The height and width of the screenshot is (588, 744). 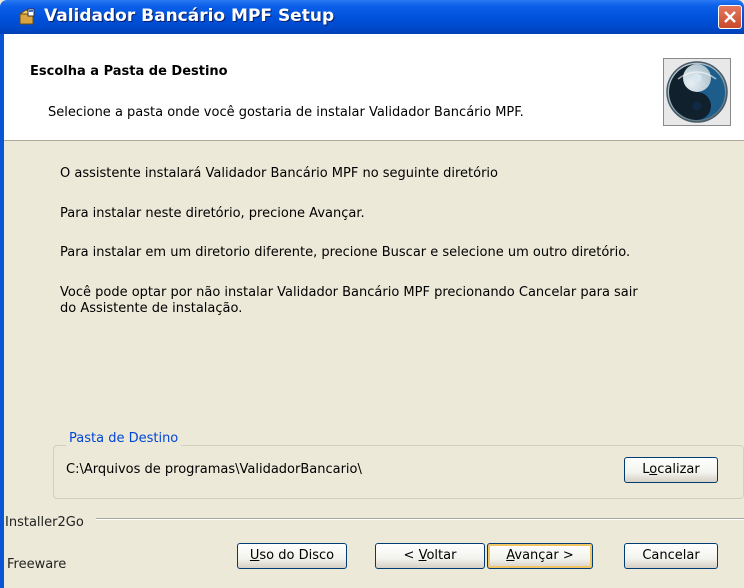 What do you see at coordinates (671, 556) in the screenshot?
I see `cancel-button: Cancelar` at bounding box center [671, 556].